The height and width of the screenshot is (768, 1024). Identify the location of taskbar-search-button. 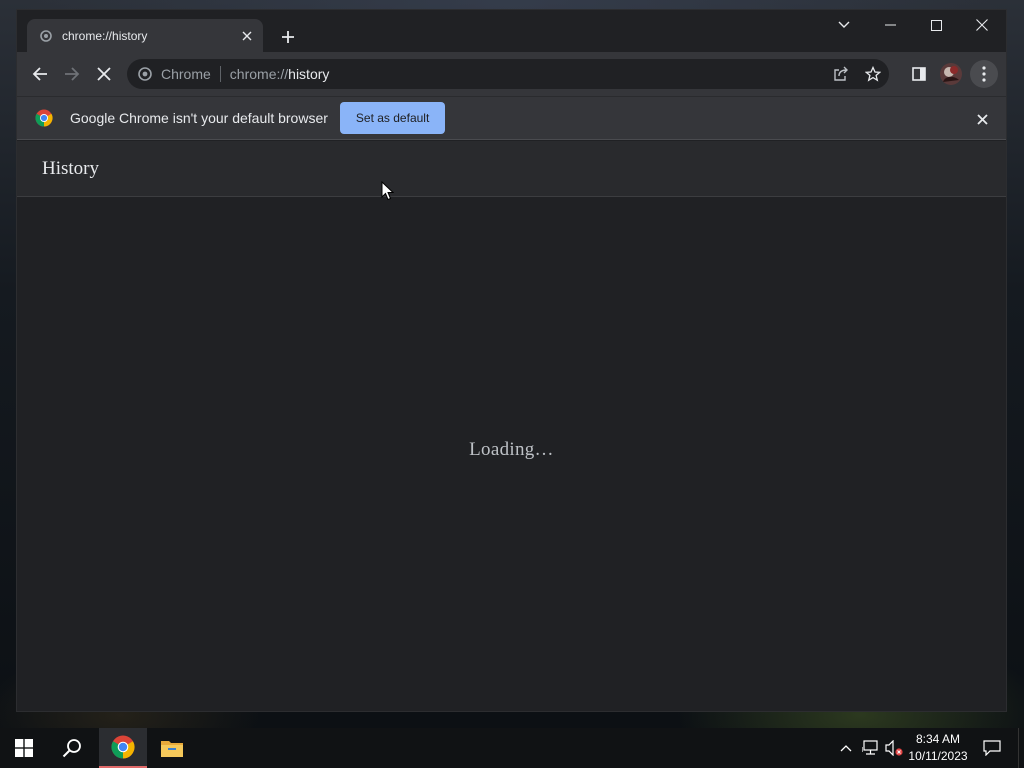
(72, 748).